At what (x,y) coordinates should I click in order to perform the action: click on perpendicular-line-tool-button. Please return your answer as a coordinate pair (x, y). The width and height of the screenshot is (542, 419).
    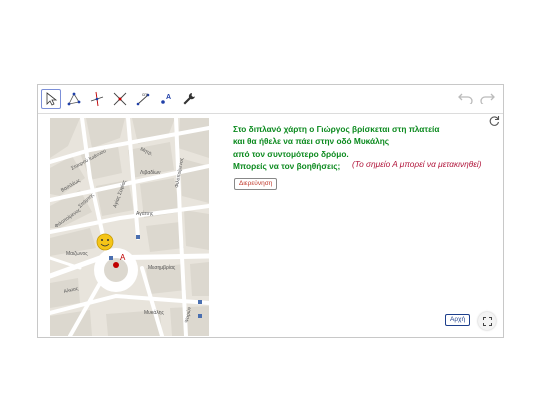
    Looking at the image, I should click on (97, 99).